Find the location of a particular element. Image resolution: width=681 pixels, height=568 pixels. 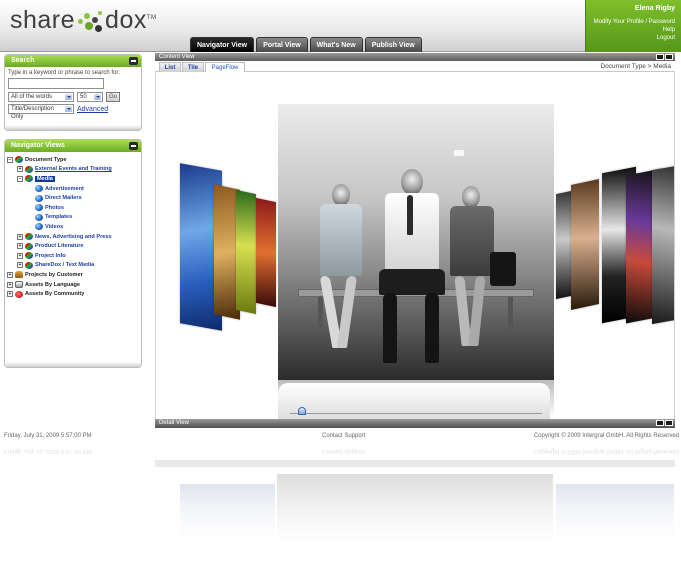

search-input is located at coordinates (56, 83).